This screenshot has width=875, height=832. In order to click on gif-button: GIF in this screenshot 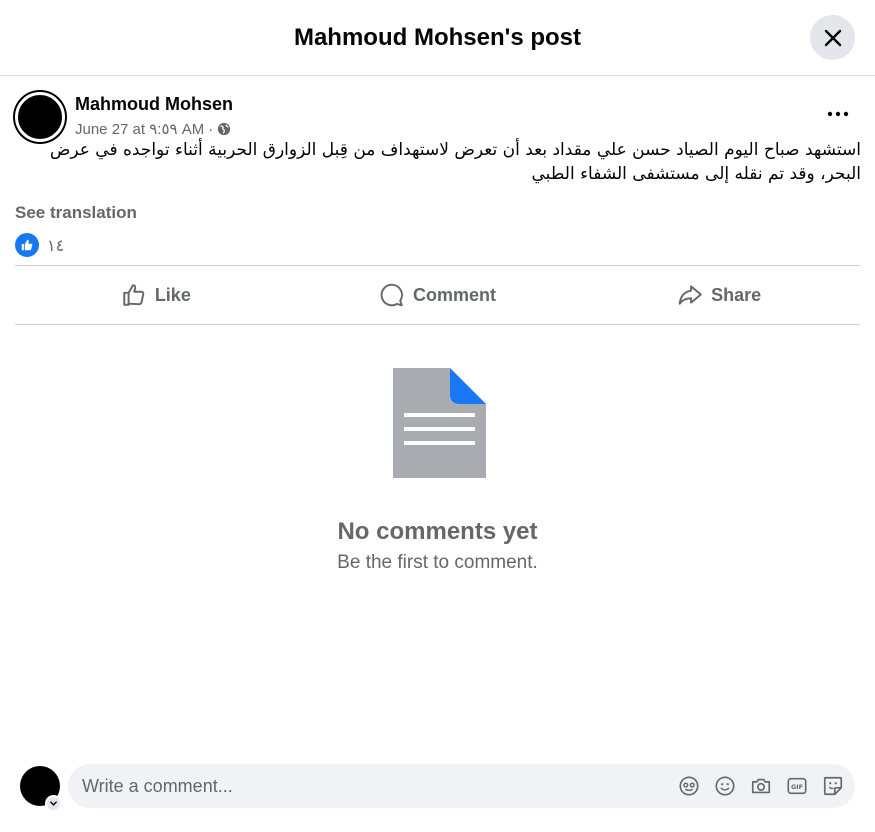, I will do `click(797, 786)`.